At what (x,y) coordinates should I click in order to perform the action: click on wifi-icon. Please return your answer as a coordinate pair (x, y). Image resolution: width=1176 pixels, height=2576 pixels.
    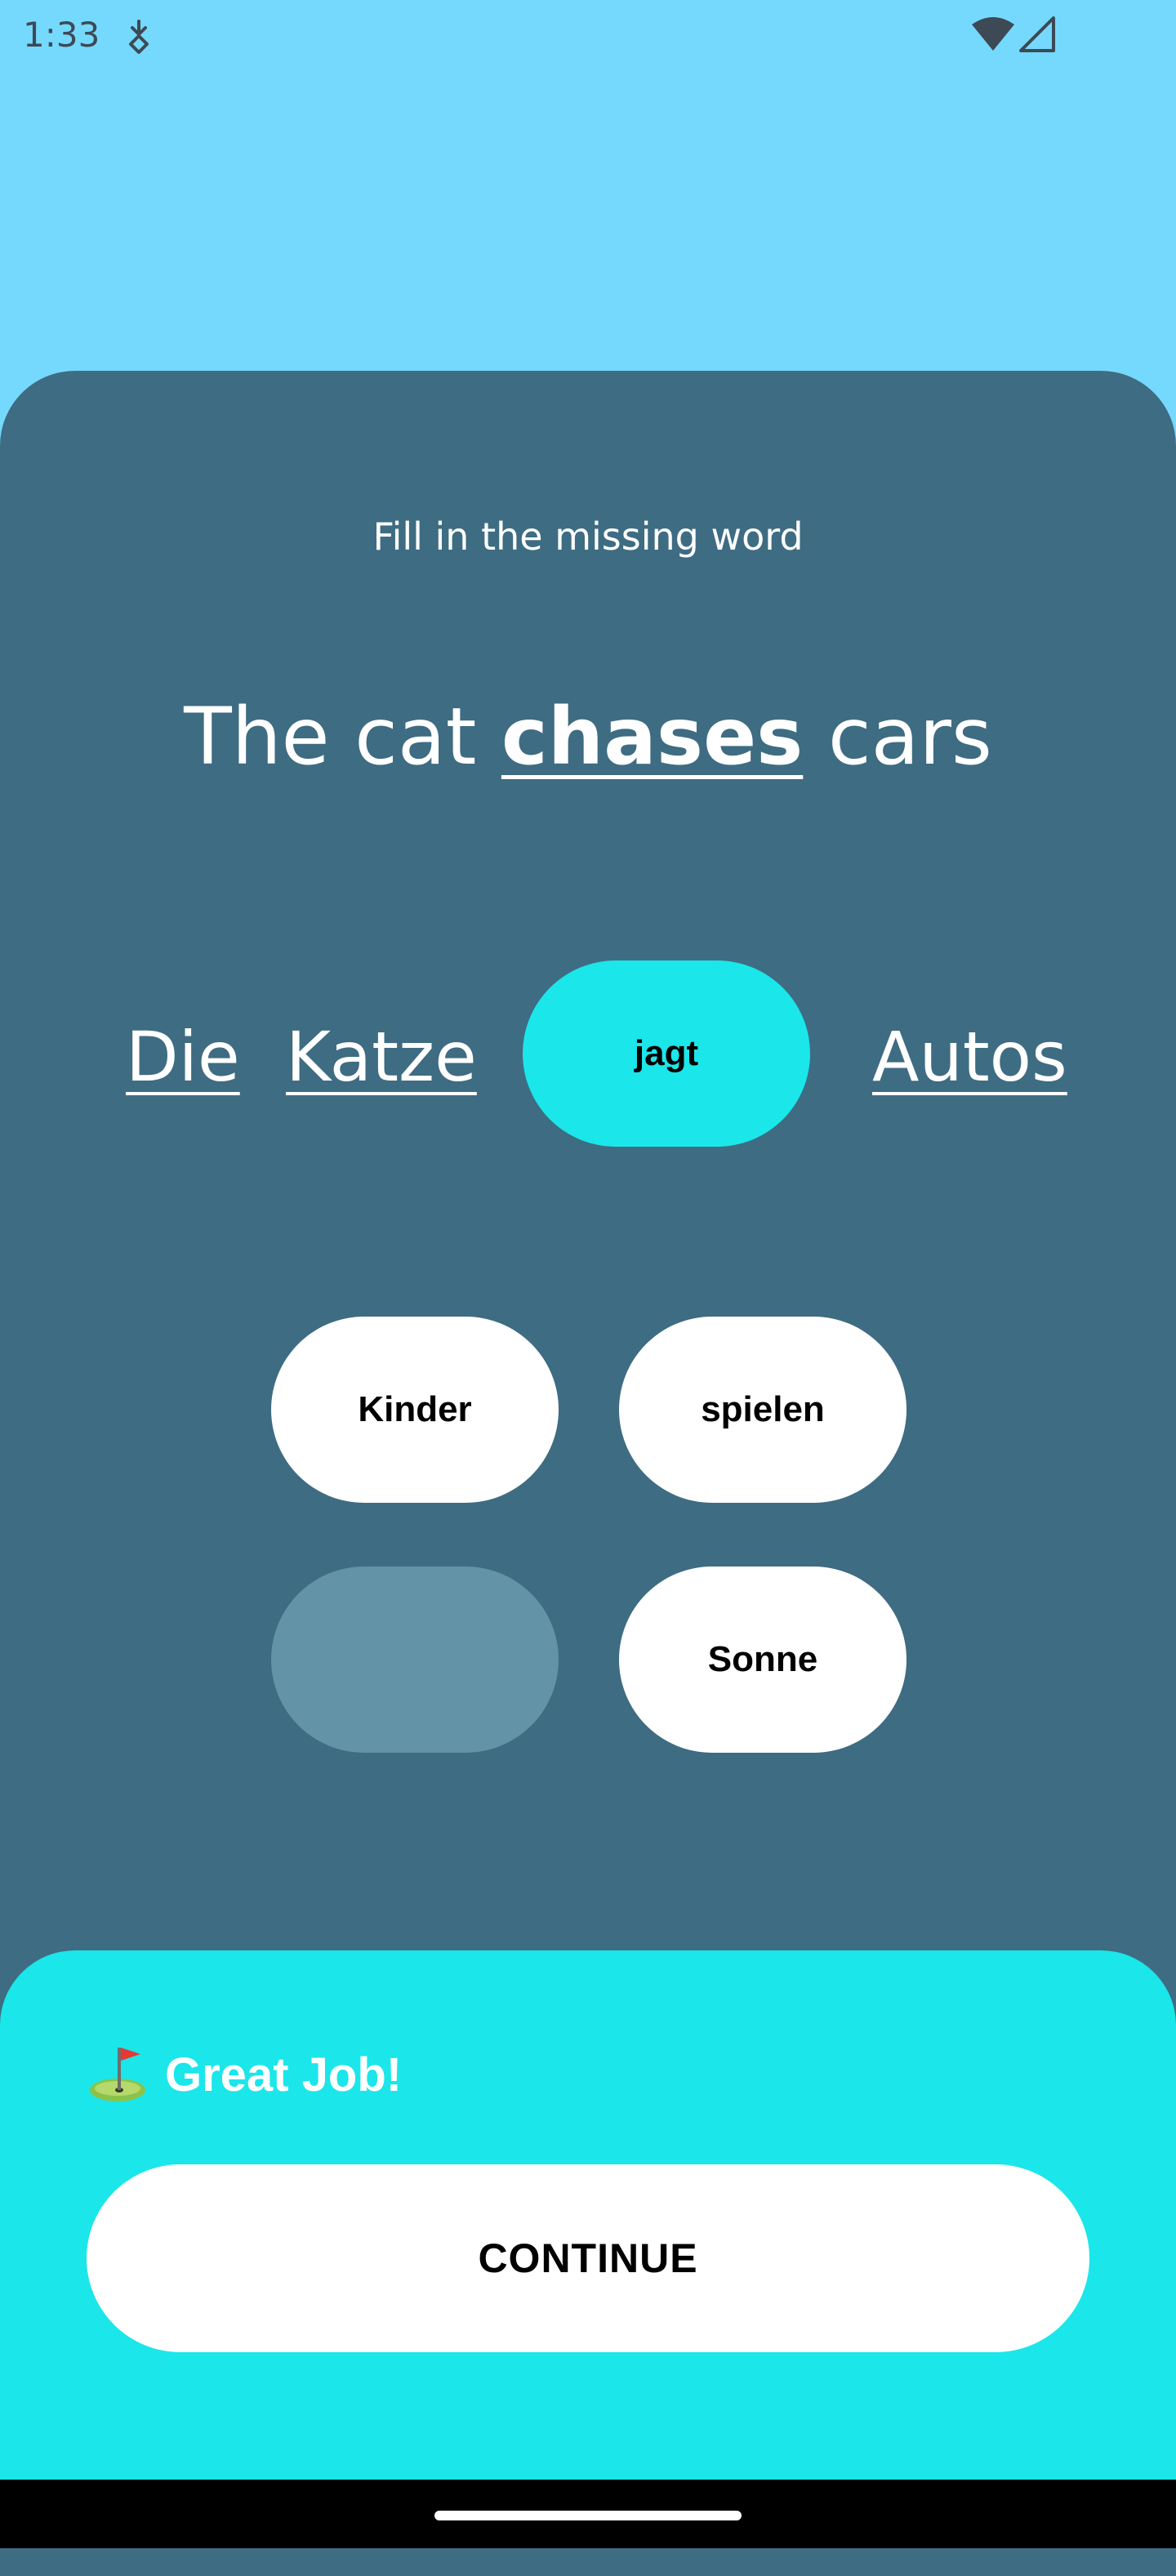
    Looking at the image, I should click on (993, 34).